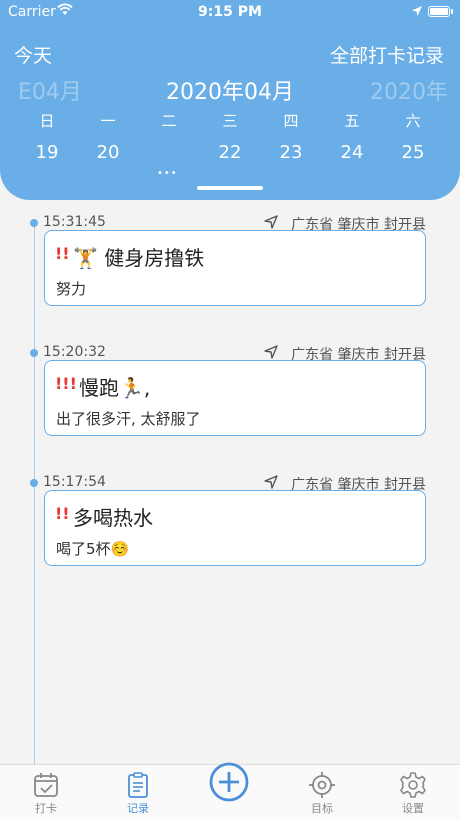 The image size is (460, 819). What do you see at coordinates (167, 173) in the screenshot?
I see `selected-date-dots: •••` at bounding box center [167, 173].